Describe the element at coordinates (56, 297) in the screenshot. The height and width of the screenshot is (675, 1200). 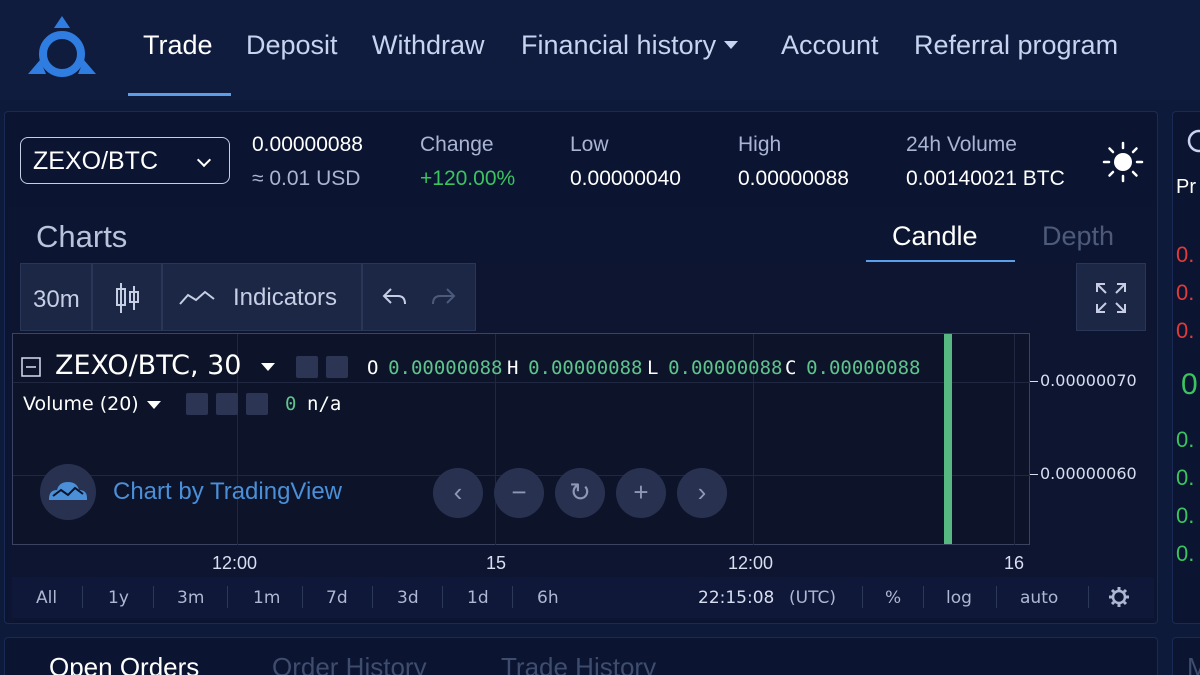
I see `interval-button: 30m` at that location.